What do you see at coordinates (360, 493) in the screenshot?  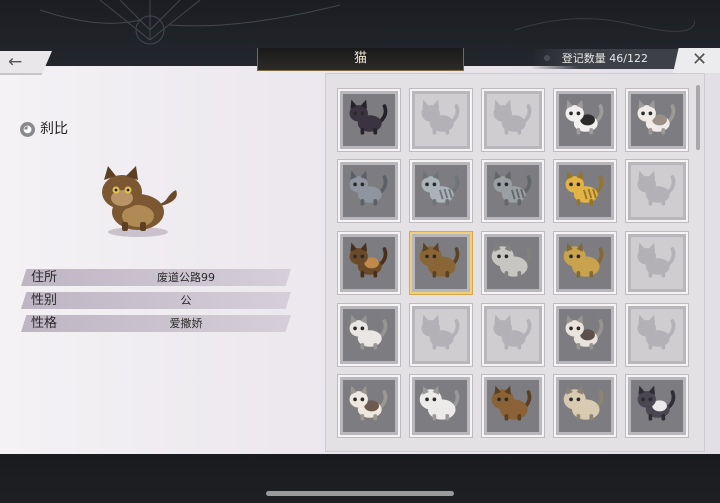 I see `home-indicator` at bounding box center [360, 493].